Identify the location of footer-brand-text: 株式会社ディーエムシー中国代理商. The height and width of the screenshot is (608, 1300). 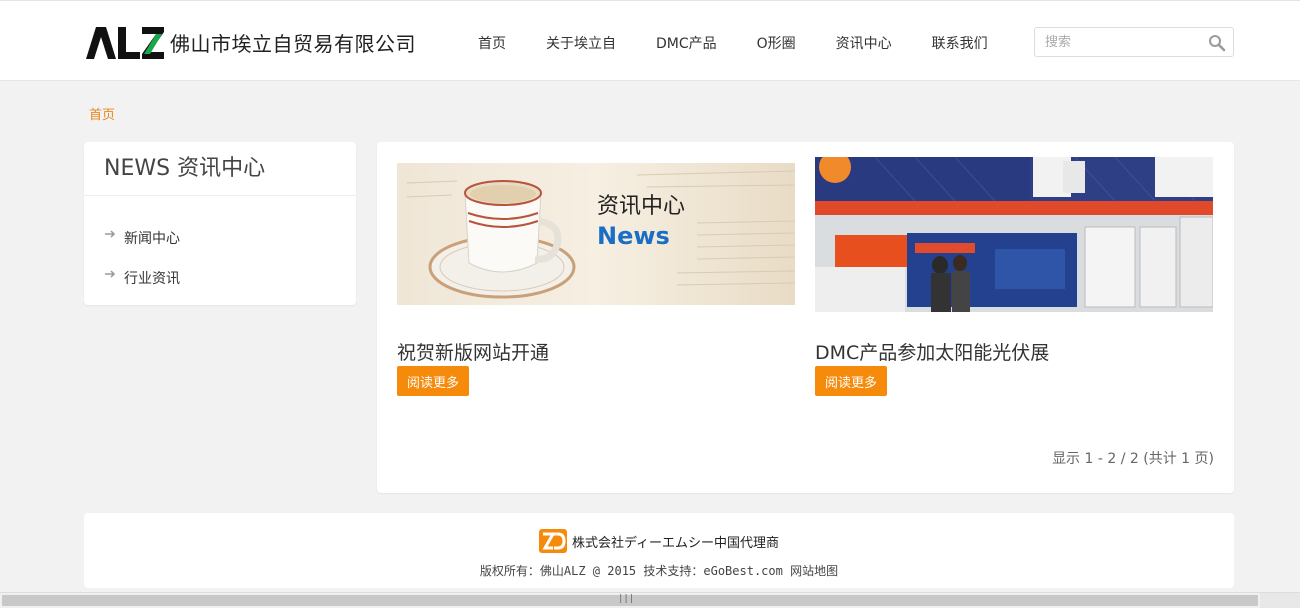
(675, 543).